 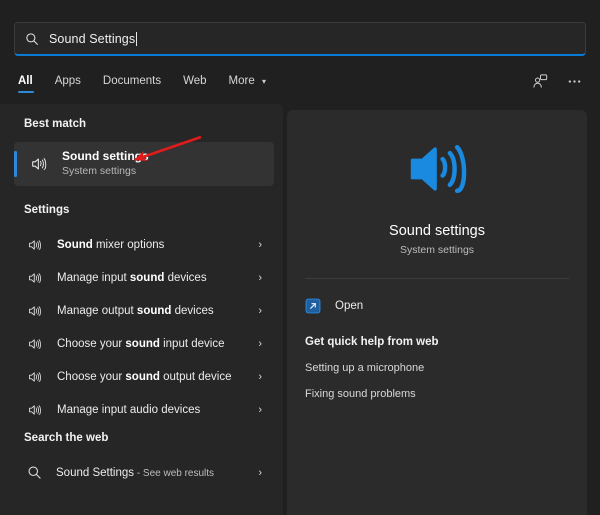 I want to click on label-match-term: Sound, so click(x=75, y=244).